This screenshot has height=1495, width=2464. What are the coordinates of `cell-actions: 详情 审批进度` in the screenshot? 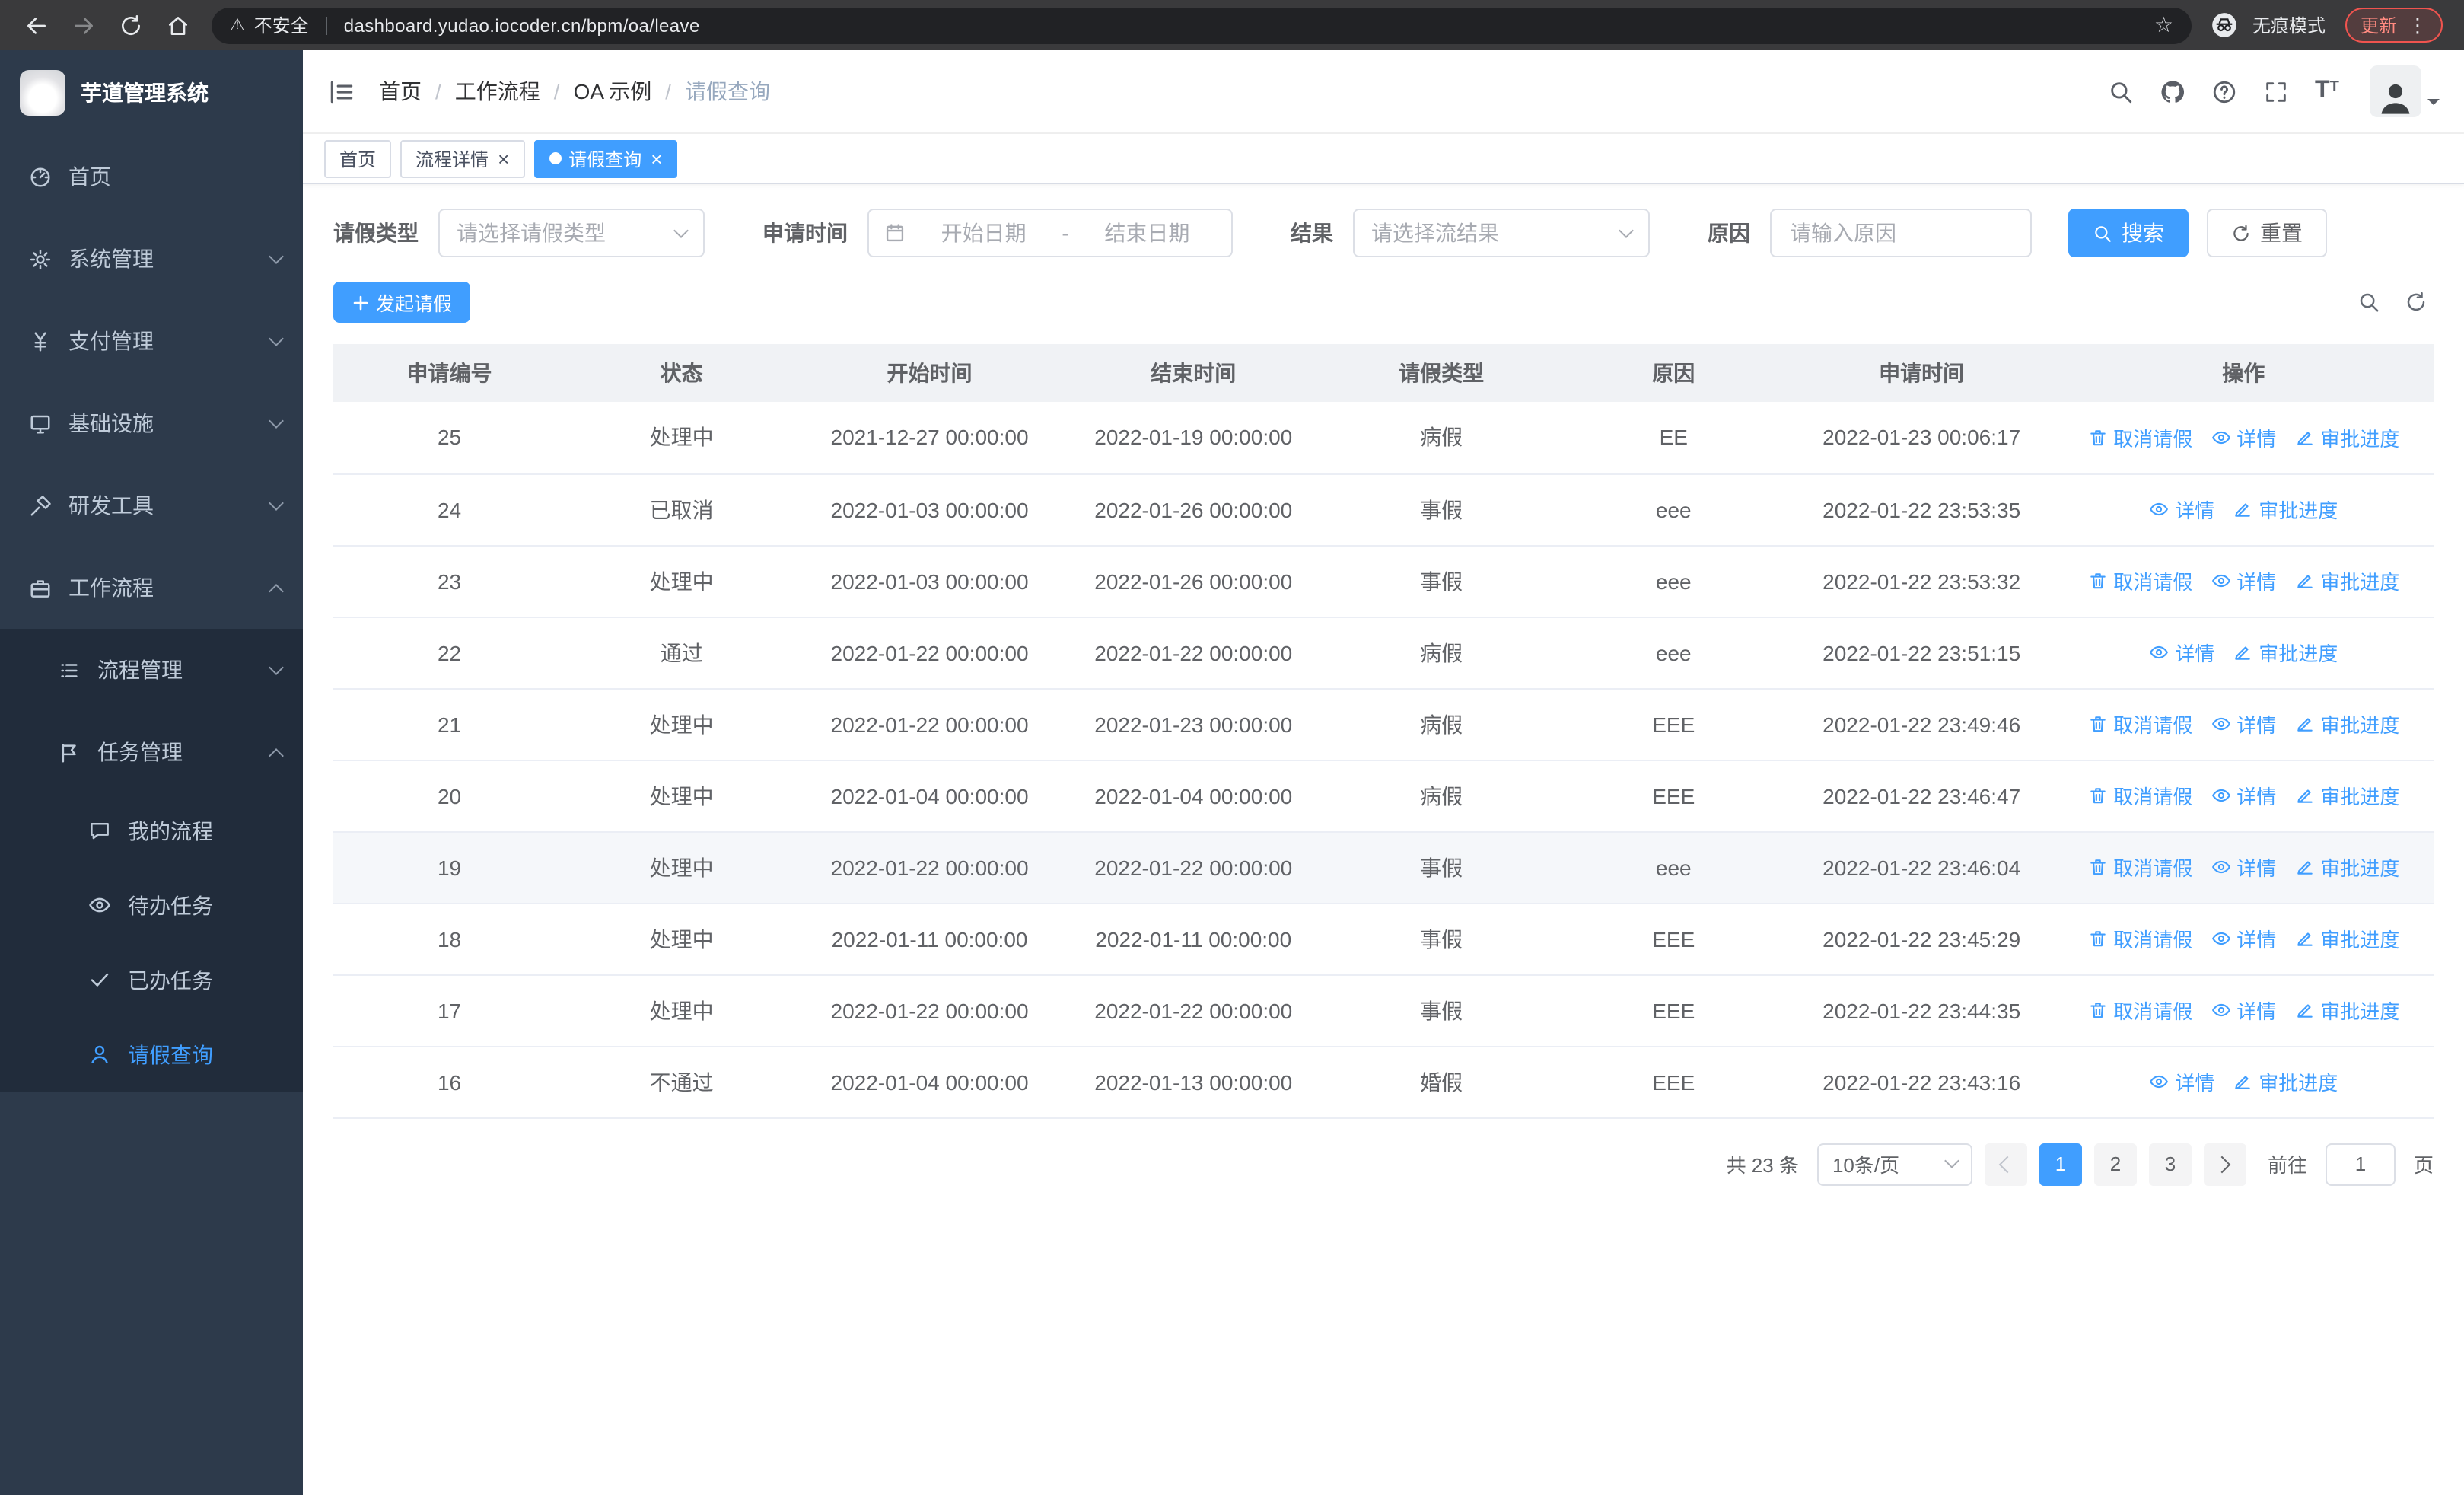 It's located at (2243, 653).